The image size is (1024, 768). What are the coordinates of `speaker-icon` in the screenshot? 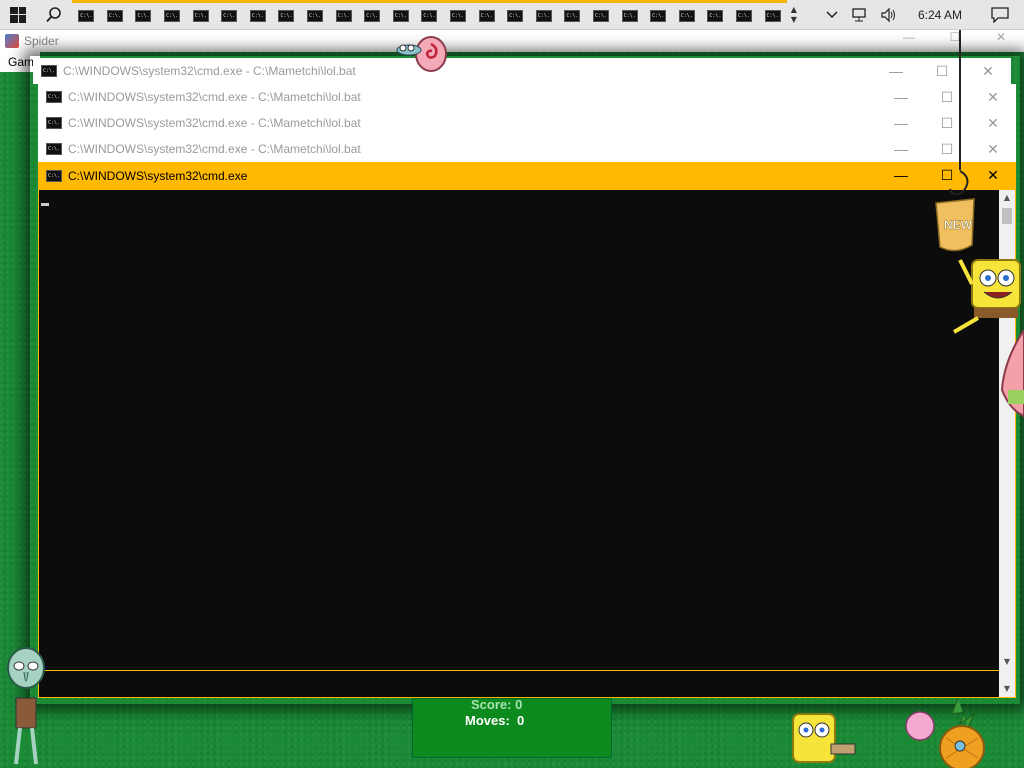 It's located at (888, 15).